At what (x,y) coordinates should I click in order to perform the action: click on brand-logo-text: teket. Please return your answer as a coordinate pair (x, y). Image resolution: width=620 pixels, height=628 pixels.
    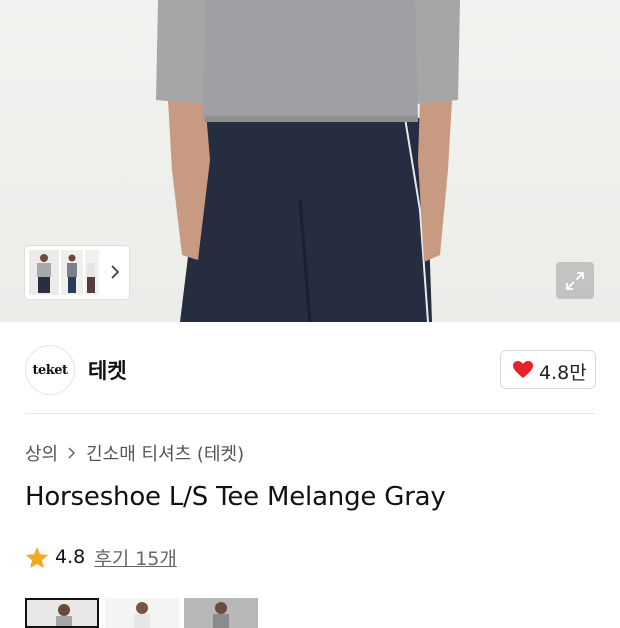
    Looking at the image, I should click on (50, 370).